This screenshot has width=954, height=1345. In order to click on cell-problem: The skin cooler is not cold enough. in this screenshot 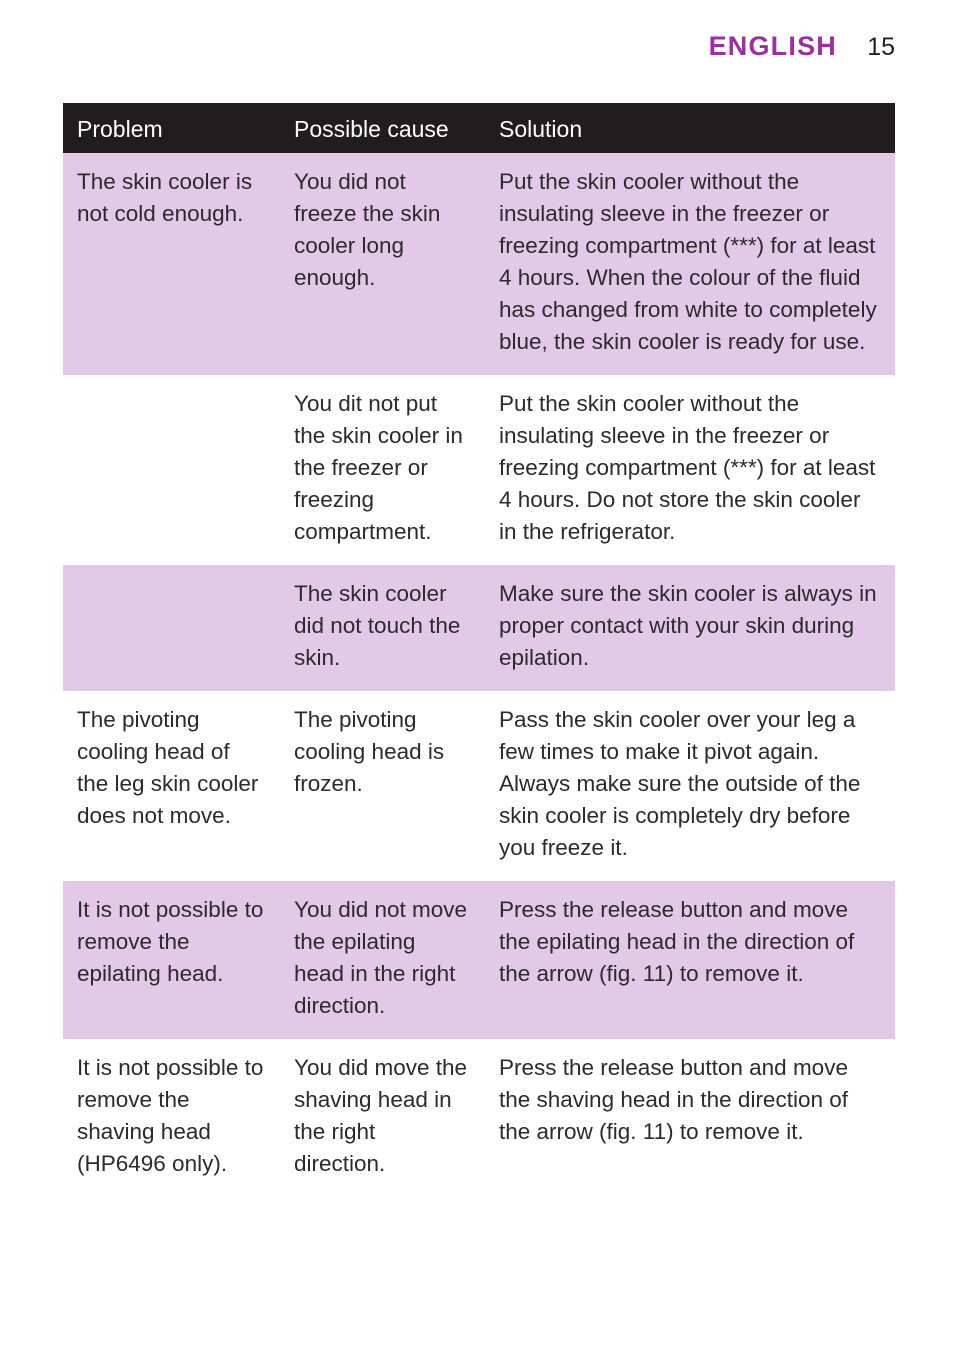, I will do `click(171, 264)`.